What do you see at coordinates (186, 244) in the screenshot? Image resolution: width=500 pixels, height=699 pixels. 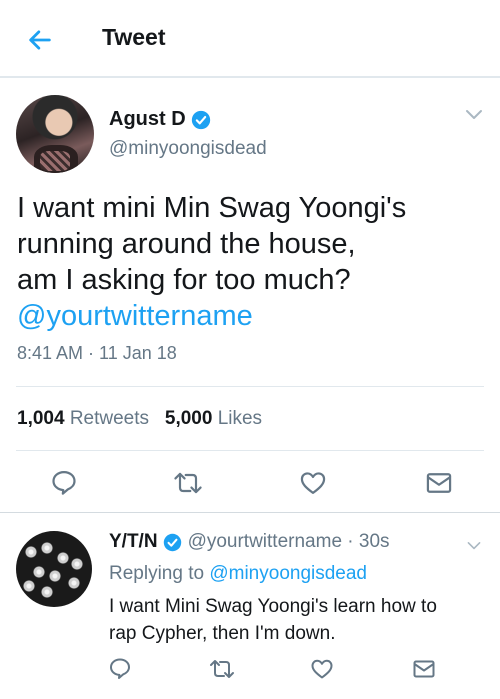 I see `tweet-text-line: running around the house,` at bounding box center [186, 244].